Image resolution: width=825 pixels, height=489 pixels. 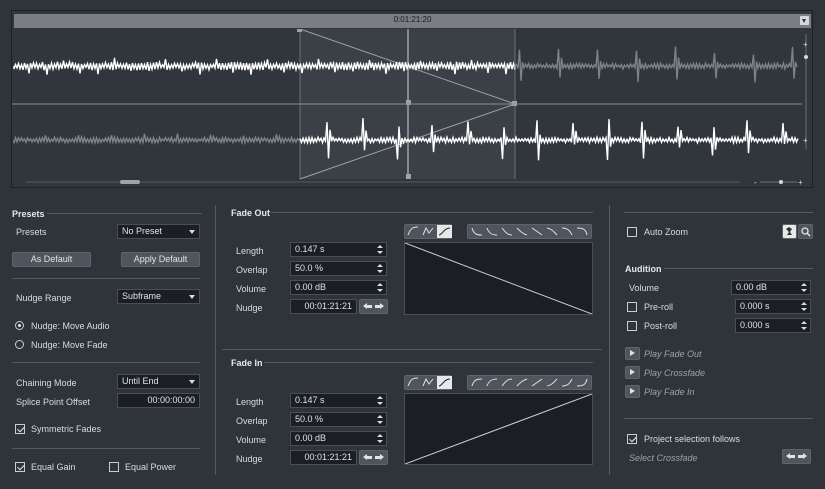 I want to click on play-fade-in-button, so click(x=632, y=391).